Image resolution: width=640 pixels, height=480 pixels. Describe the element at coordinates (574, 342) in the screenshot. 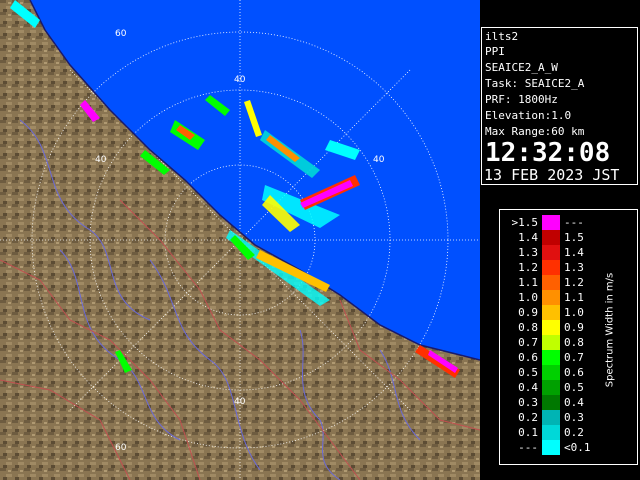

I see `legend-upper-bound: 0.8` at that location.